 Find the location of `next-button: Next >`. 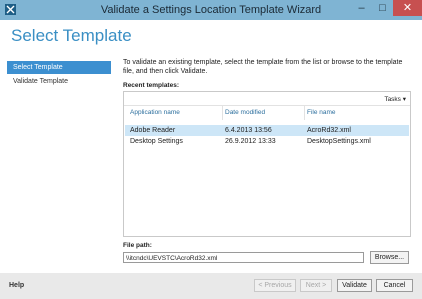

next-button: Next > is located at coordinates (316, 285).